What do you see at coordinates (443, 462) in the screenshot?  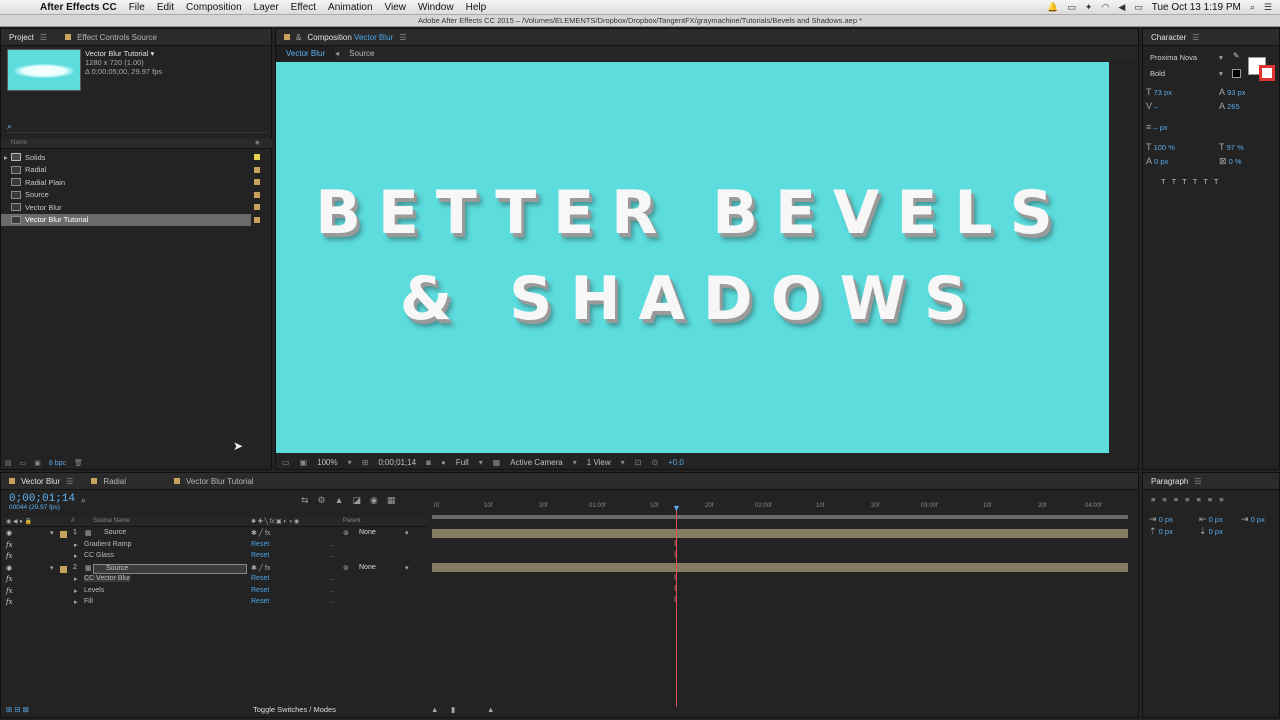 I see `color-channel-icon: ●` at bounding box center [443, 462].